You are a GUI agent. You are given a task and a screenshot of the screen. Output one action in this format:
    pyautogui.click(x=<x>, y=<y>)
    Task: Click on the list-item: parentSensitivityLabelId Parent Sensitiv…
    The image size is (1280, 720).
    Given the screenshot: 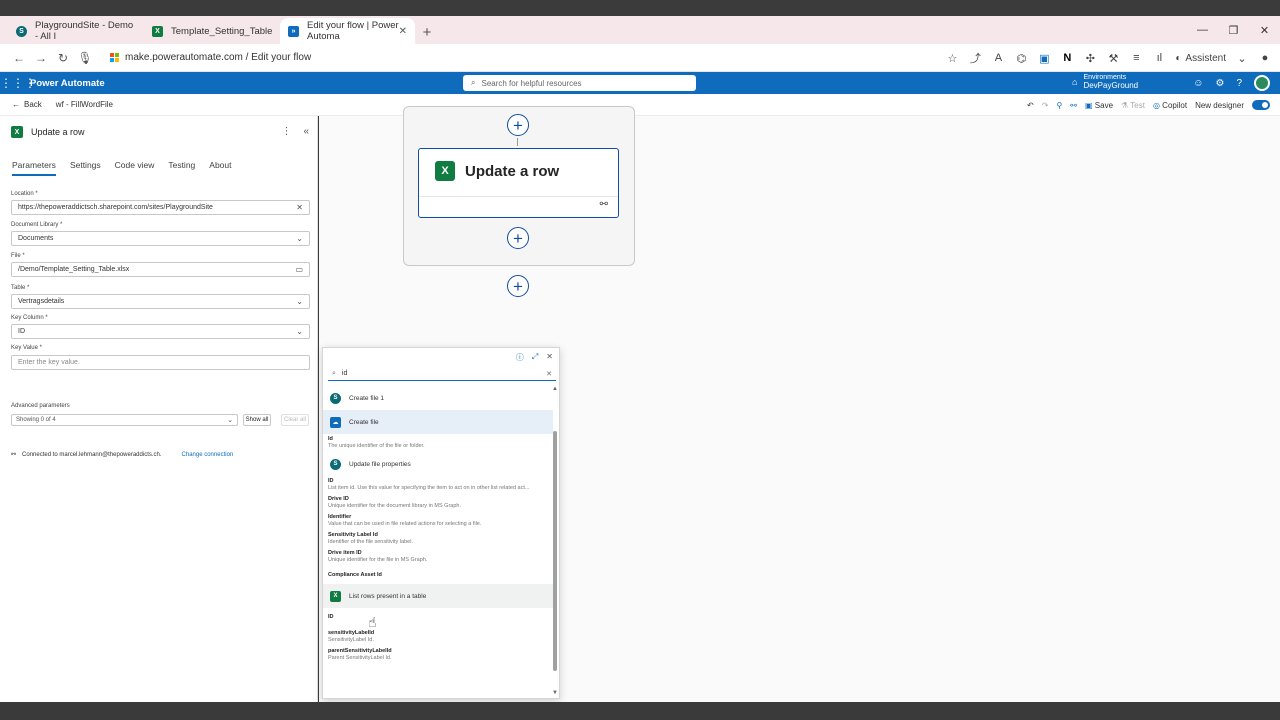 What is the action you would take?
    pyautogui.click(x=438, y=655)
    